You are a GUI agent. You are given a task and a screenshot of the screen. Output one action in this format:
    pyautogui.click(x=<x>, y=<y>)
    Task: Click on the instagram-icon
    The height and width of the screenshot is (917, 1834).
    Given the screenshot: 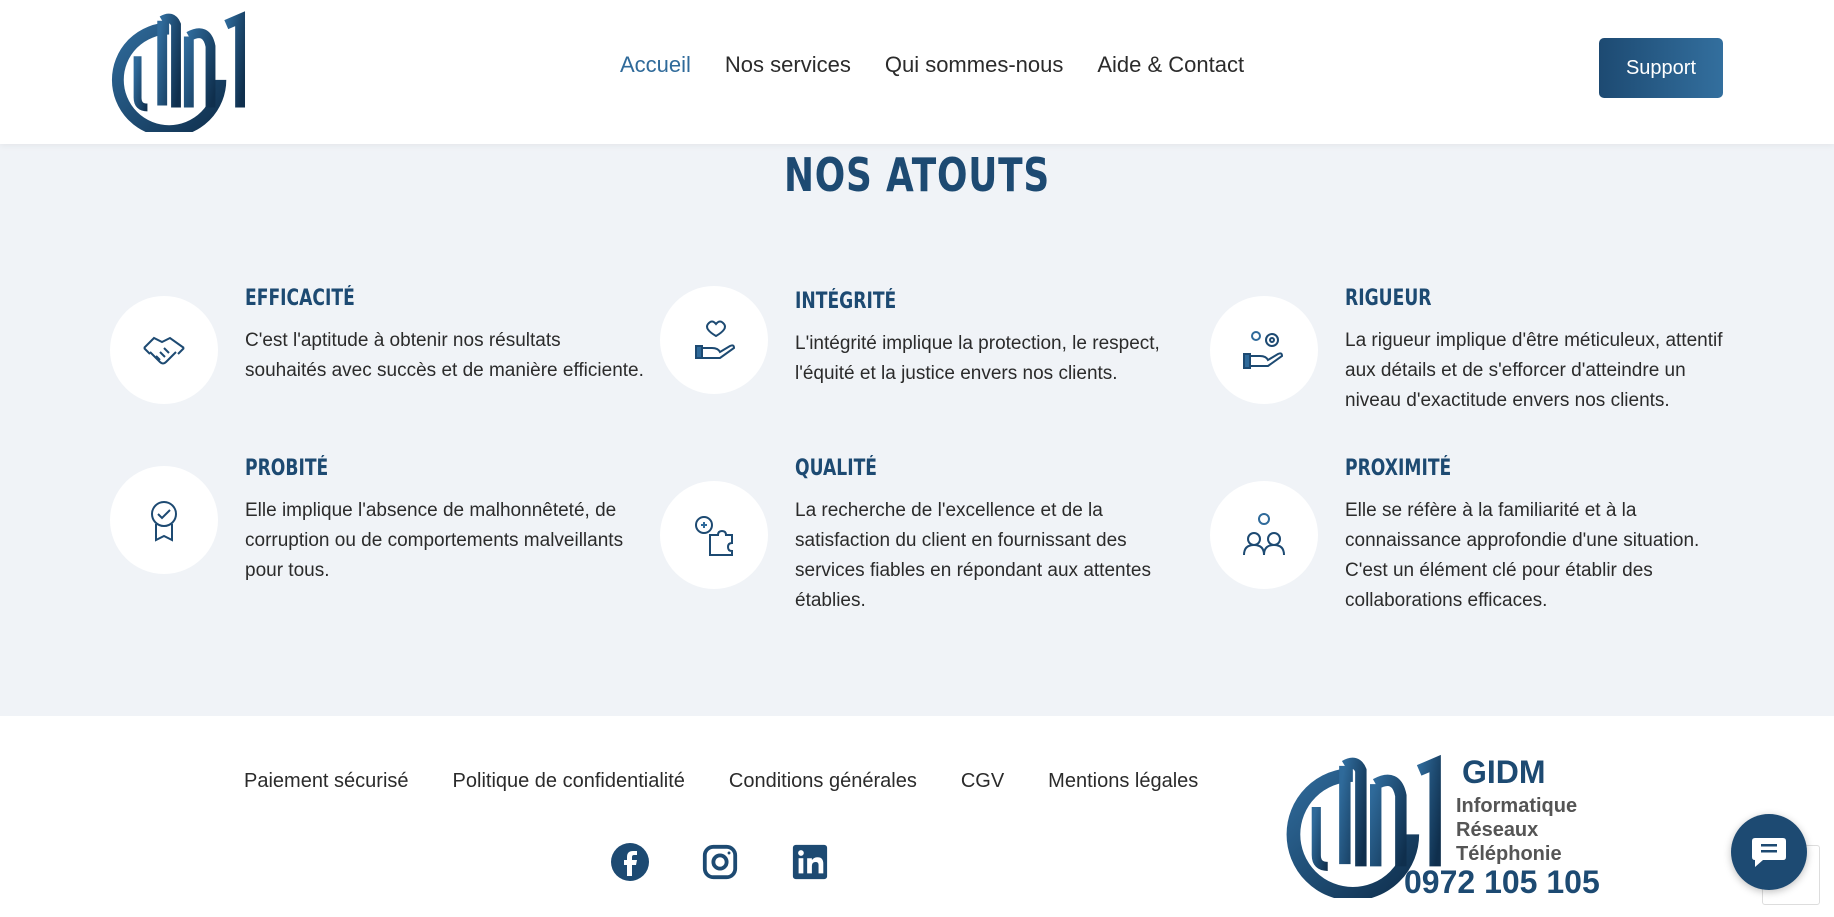 What is the action you would take?
    pyautogui.click(x=720, y=862)
    